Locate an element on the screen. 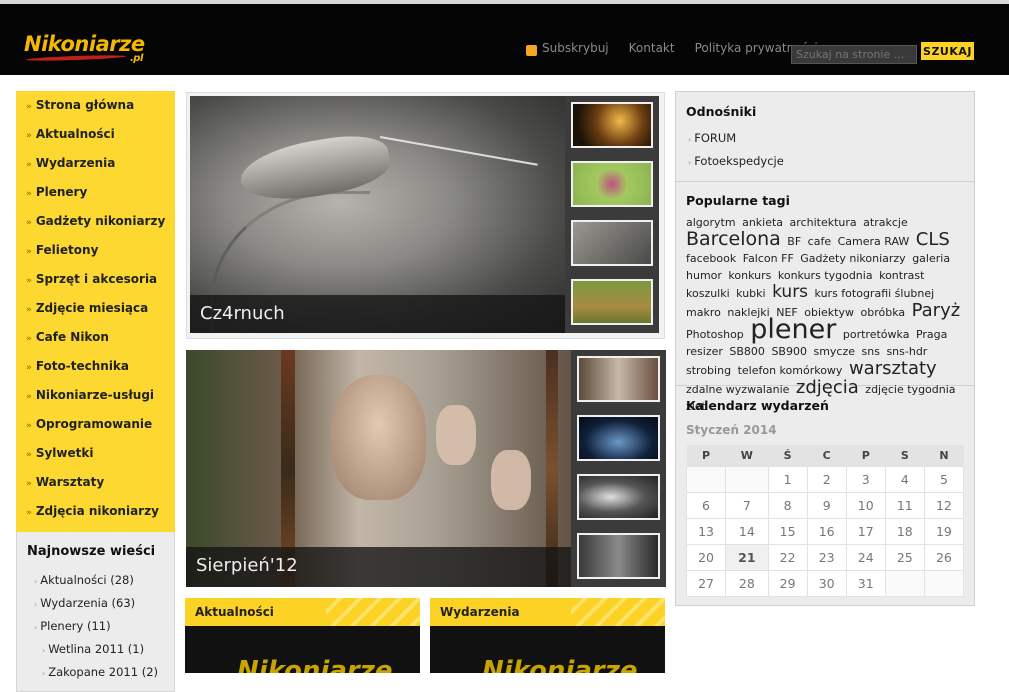 The image size is (1009, 692). menu-item: » Zdjęcie miesiąca is located at coordinates (95, 312).